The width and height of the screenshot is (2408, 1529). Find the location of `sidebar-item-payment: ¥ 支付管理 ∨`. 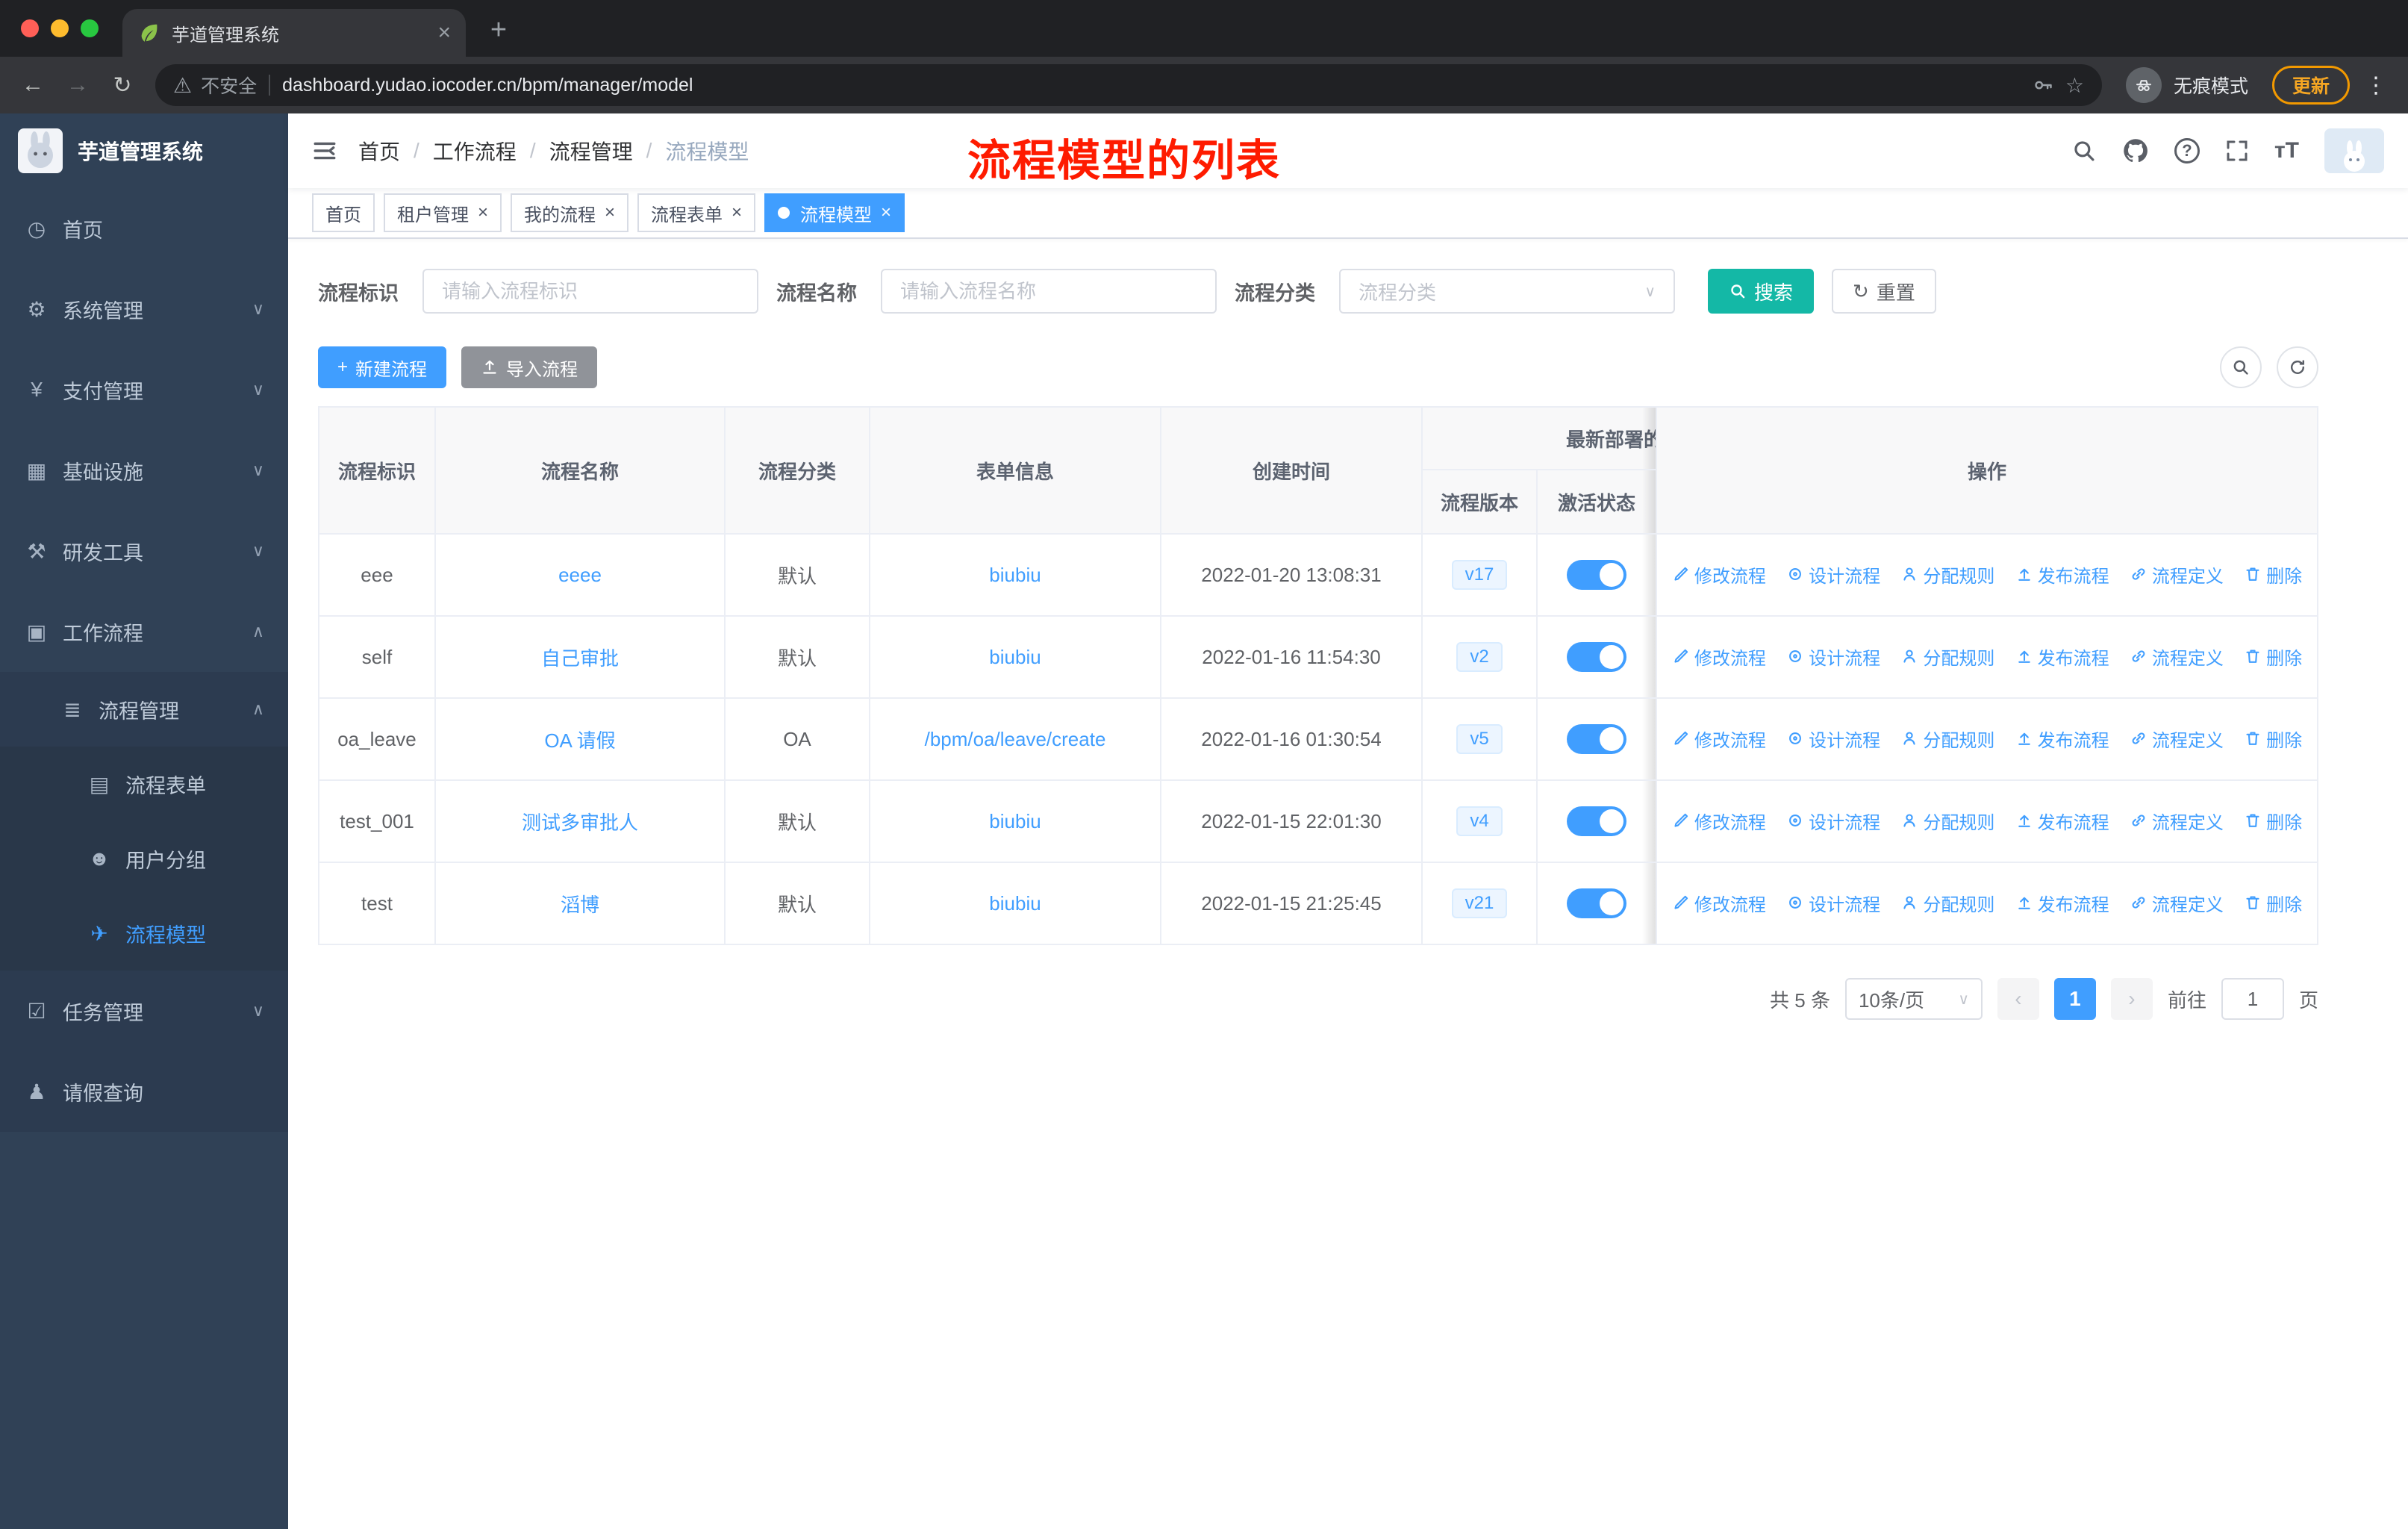

sidebar-item-payment: ¥ 支付管理 ∨ is located at coordinates (144, 390).